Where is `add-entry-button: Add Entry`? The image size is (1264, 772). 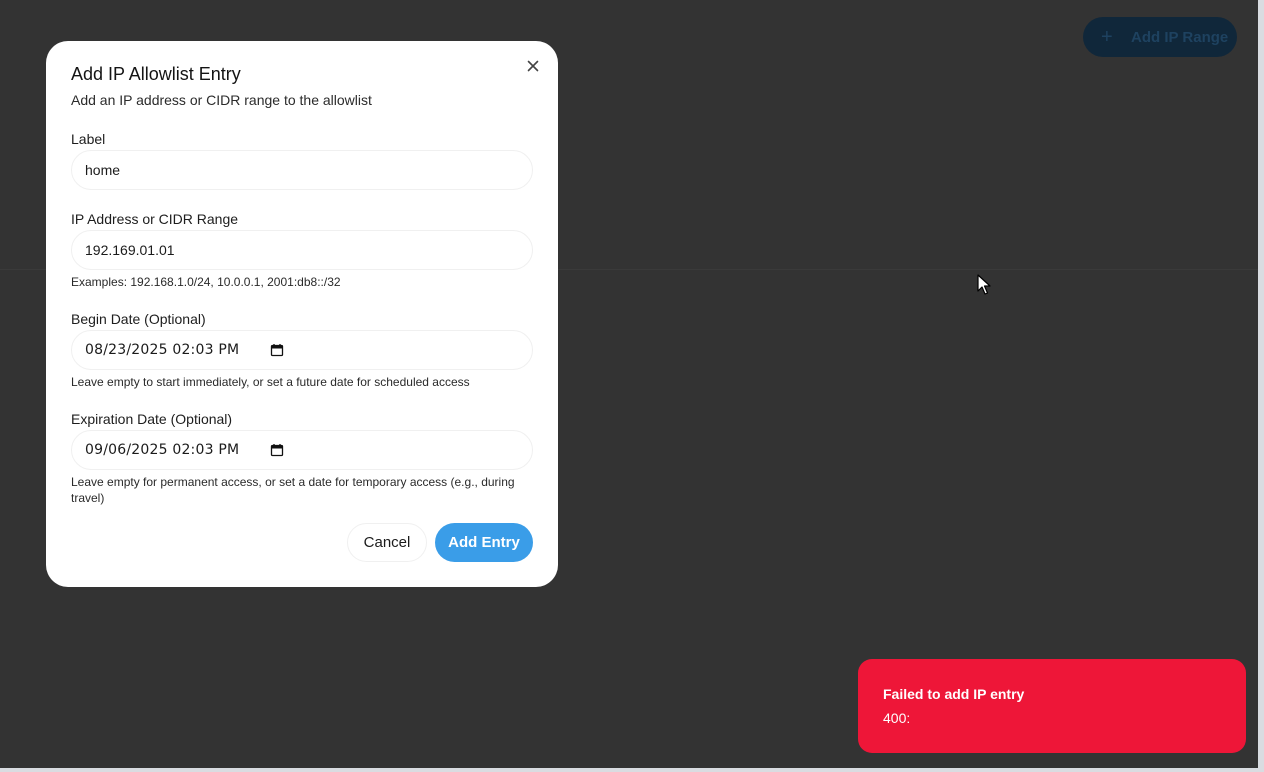 add-entry-button: Add Entry is located at coordinates (484, 542).